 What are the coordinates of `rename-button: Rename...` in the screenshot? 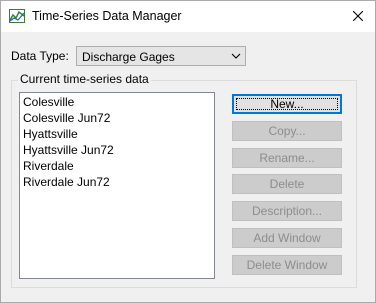 It's located at (287, 158).